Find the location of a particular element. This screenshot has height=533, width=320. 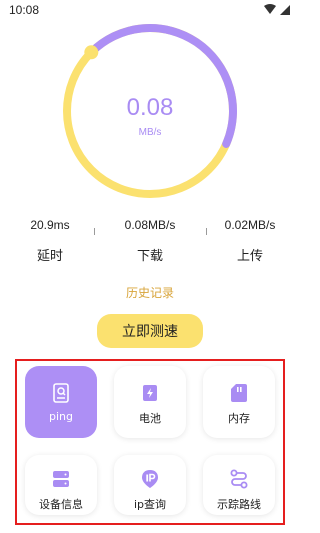

stat-download: 0.08MB/s 下载 is located at coordinates (150, 241).